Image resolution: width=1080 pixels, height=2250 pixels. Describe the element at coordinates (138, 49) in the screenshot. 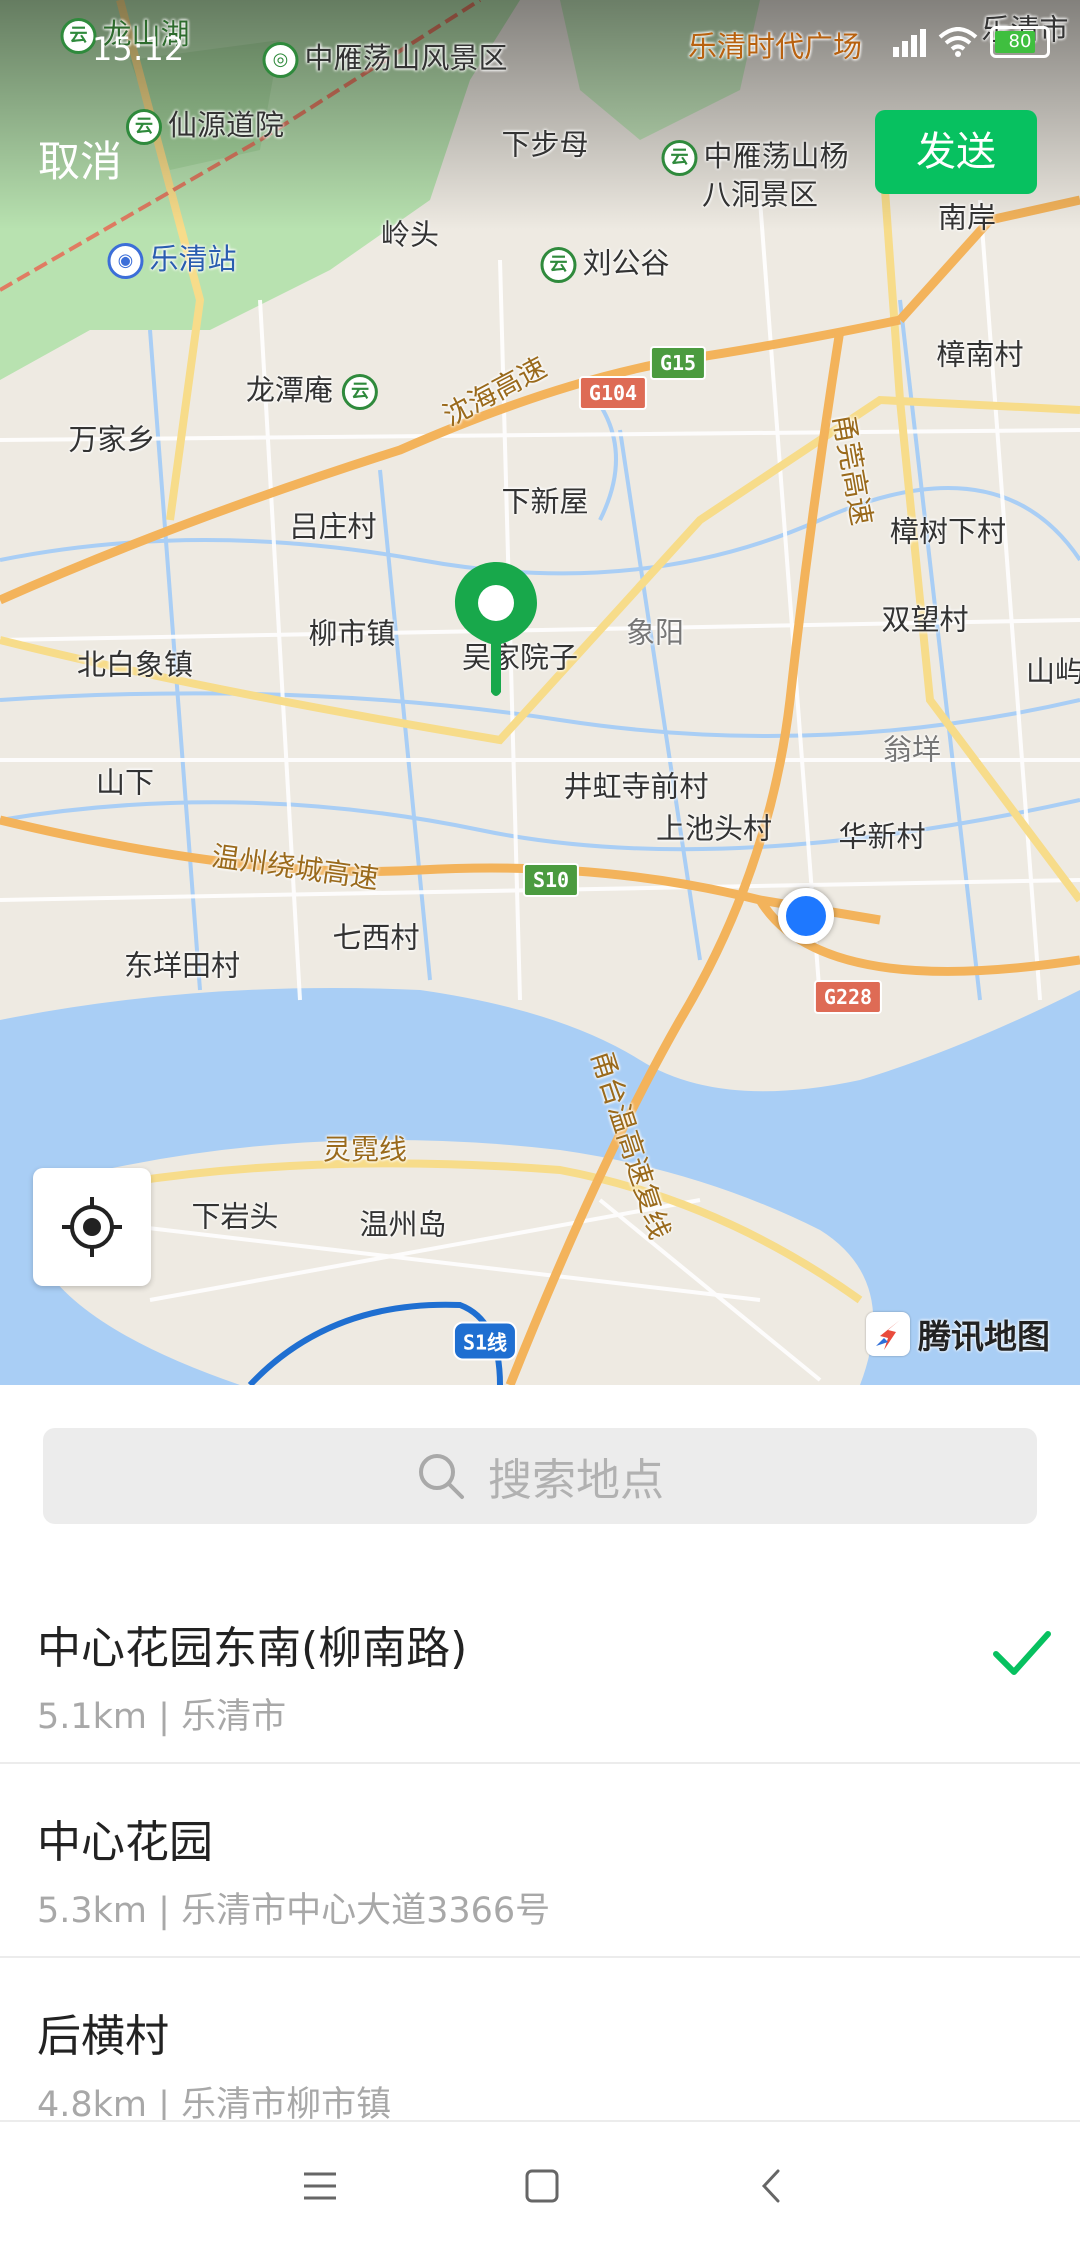

I see `status-time: 15:12` at that location.